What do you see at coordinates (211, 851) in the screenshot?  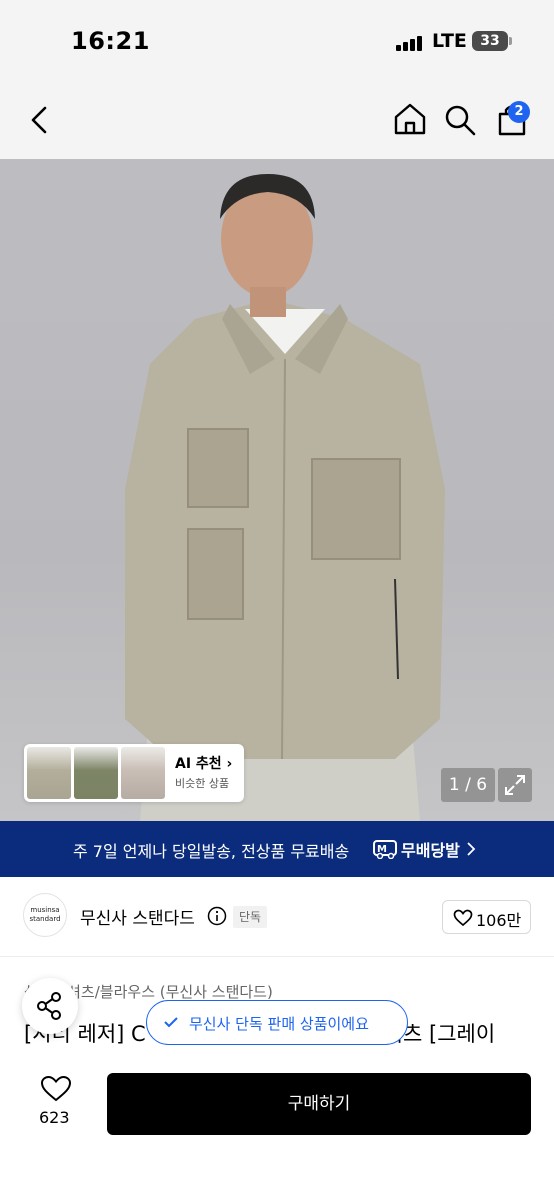 I see `banner-text: 주 7일 언제나 당일발송, 전상품 무료배송` at bounding box center [211, 851].